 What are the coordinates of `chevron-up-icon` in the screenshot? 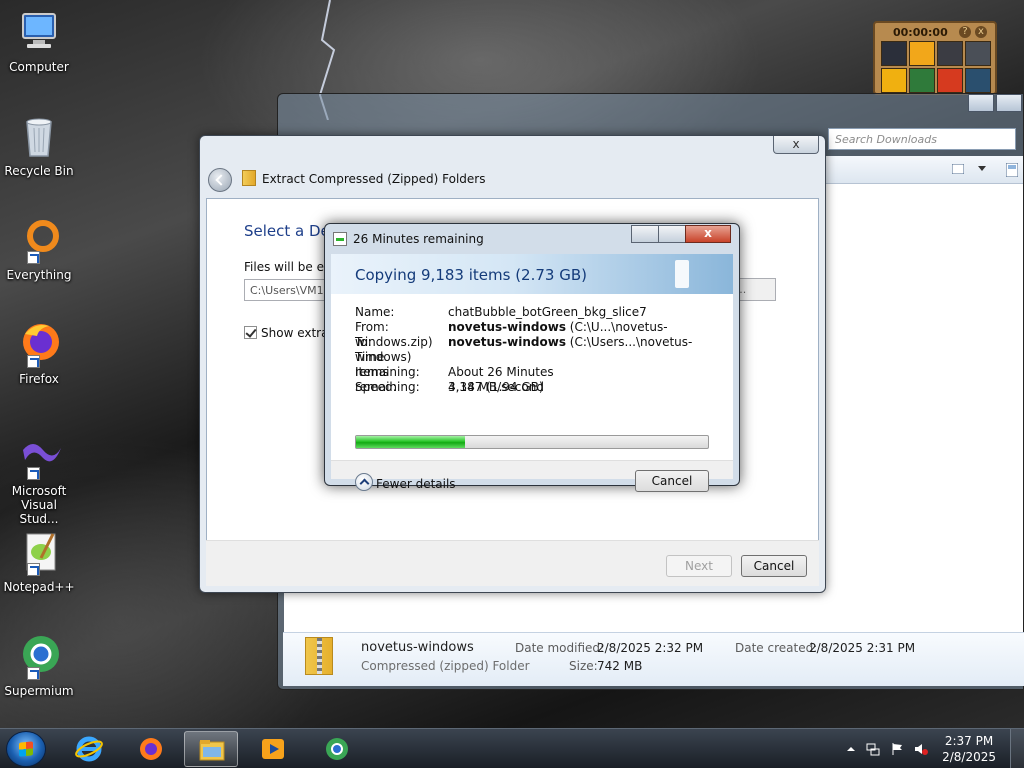 It's located at (364, 482).